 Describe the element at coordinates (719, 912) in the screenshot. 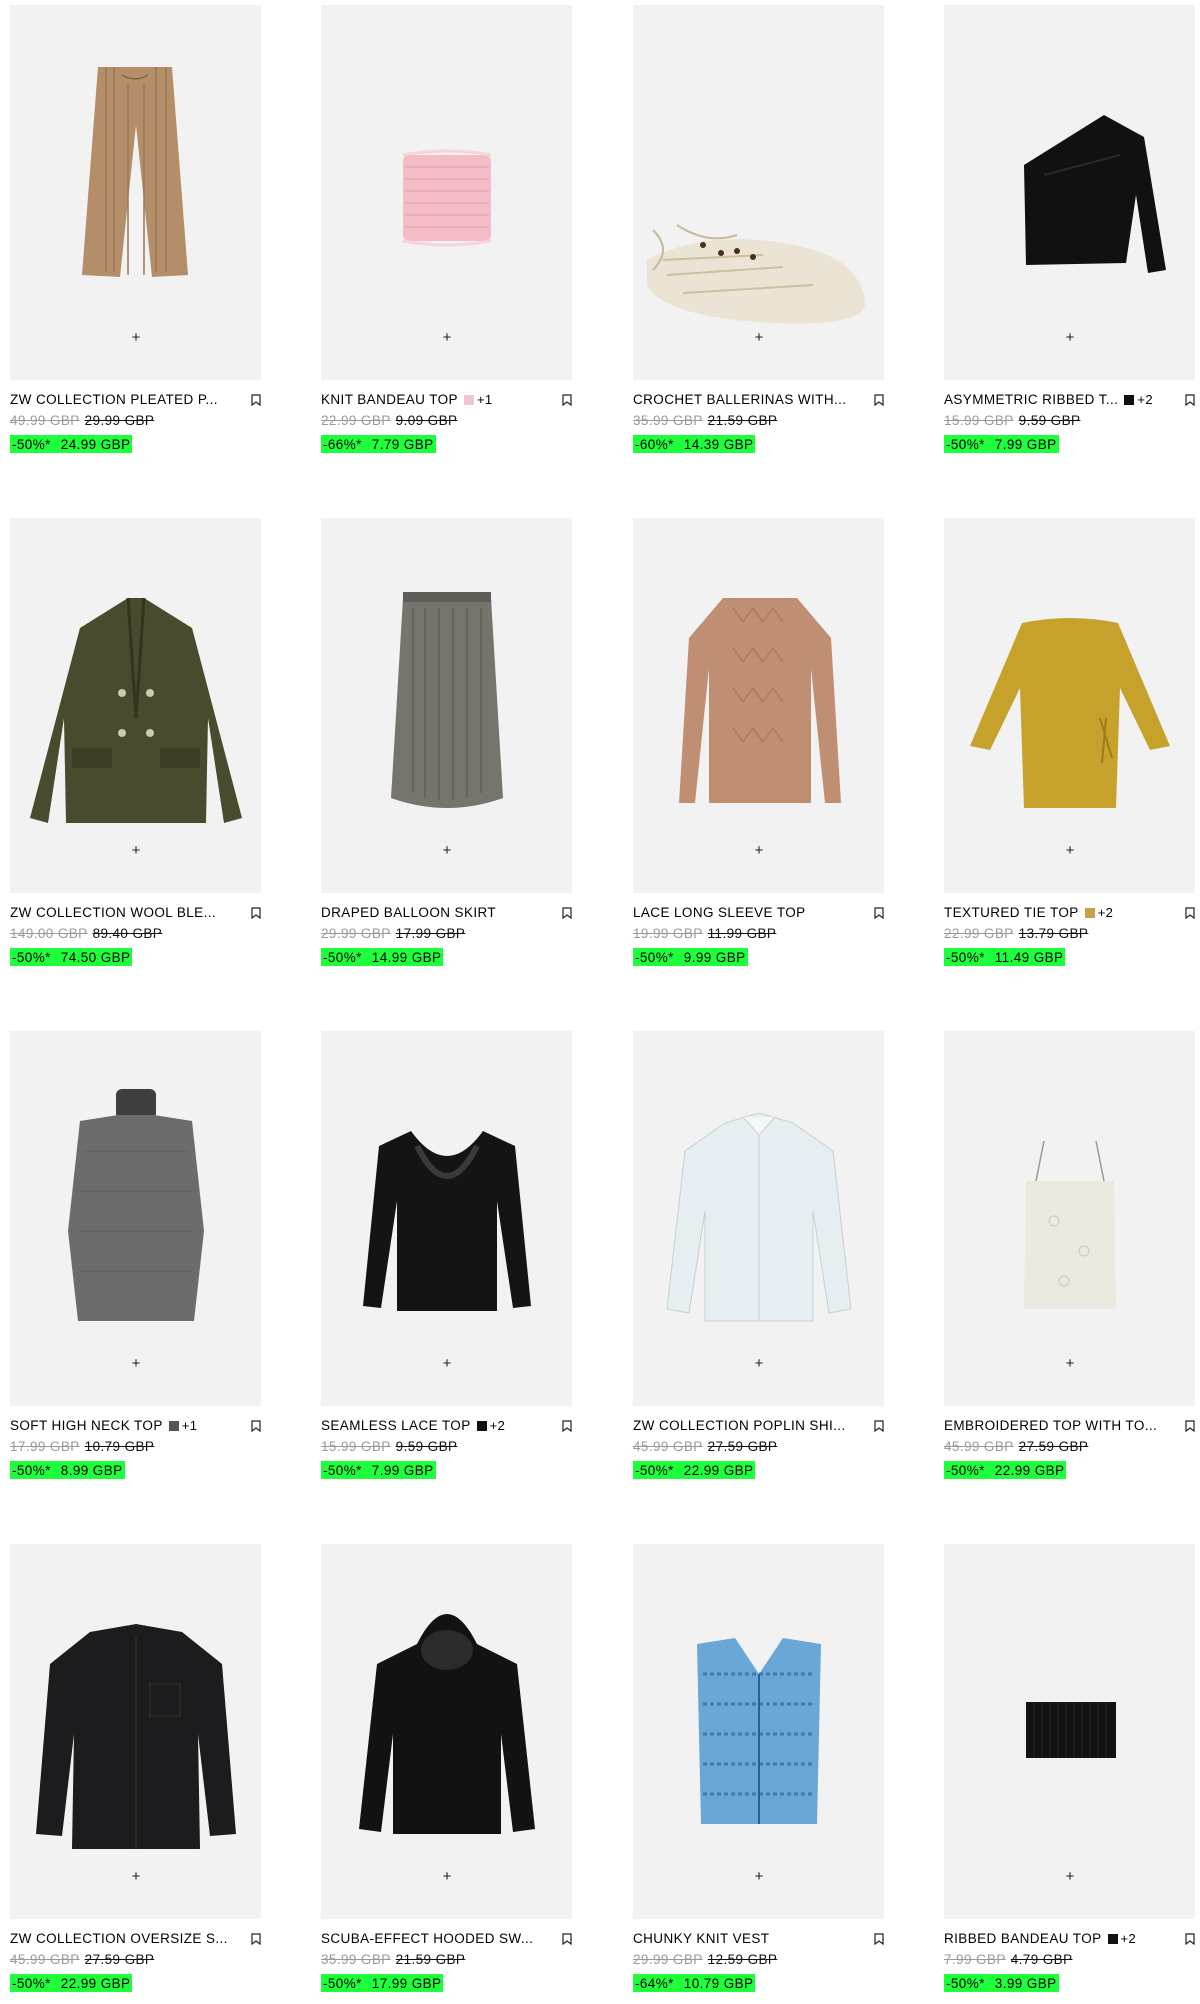

I see `product-name: LACE LONG SLEEVE TOP` at that location.